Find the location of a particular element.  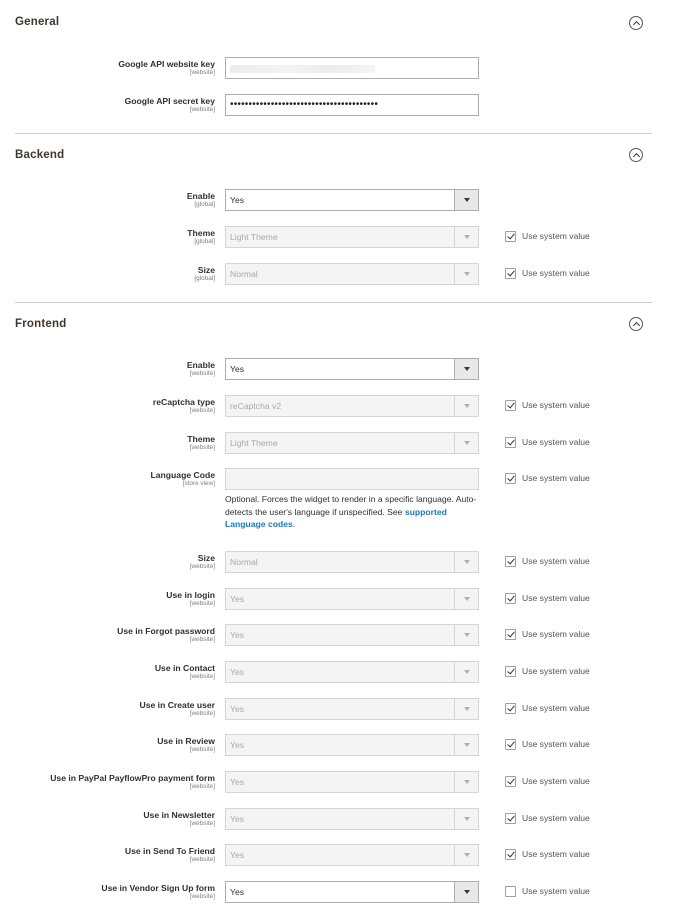

field-label: Language Code [store view] is located at coordinates (183, 479).